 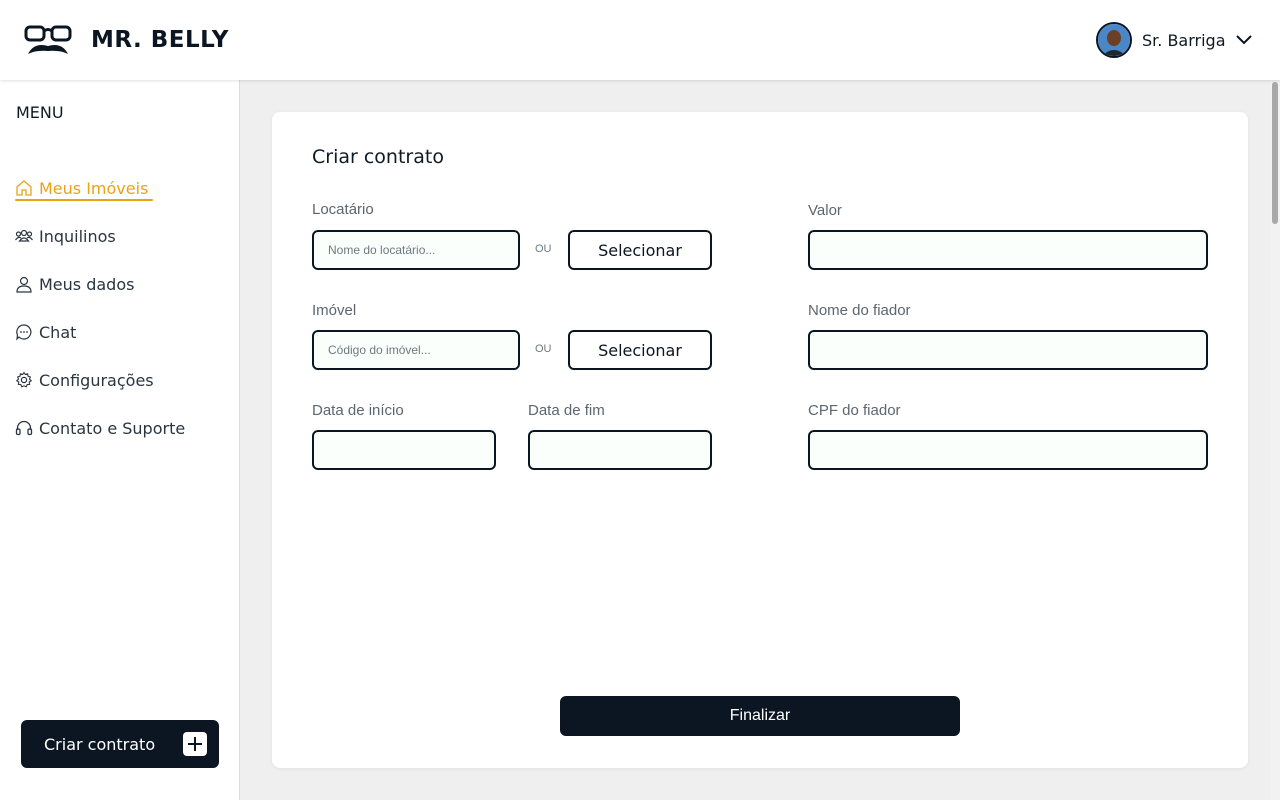 What do you see at coordinates (1275, 440) in the screenshot?
I see `main-scrollbar` at bounding box center [1275, 440].